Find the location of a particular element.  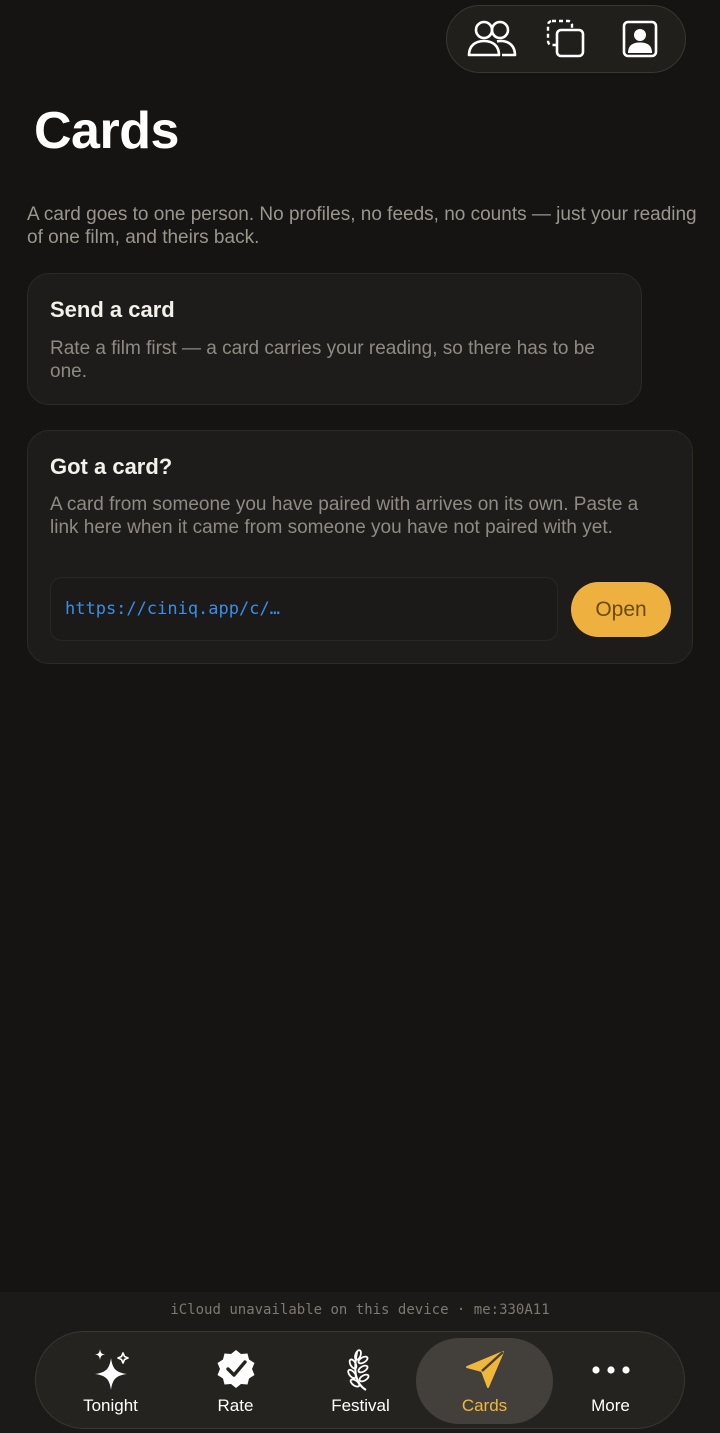

people-icon is located at coordinates (492, 38).